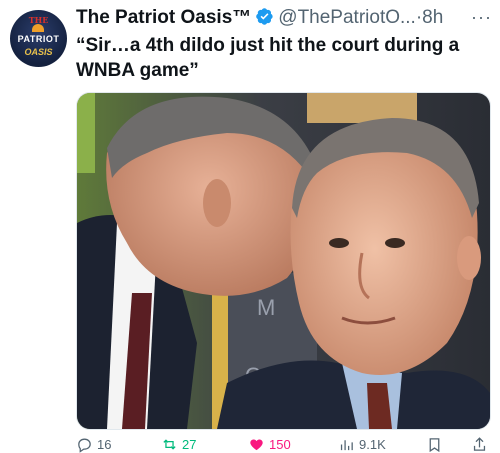 The width and height of the screenshot is (500, 453). I want to click on avatar-text-middle: PATRIOT, so click(38, 39).